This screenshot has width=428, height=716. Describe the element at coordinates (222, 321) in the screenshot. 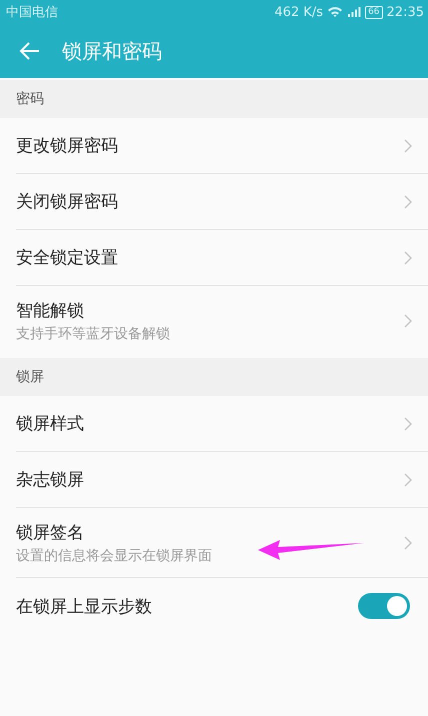

I see `settings-row: 智能解锁 支持手环等蓝牙设备解锁` at that location.